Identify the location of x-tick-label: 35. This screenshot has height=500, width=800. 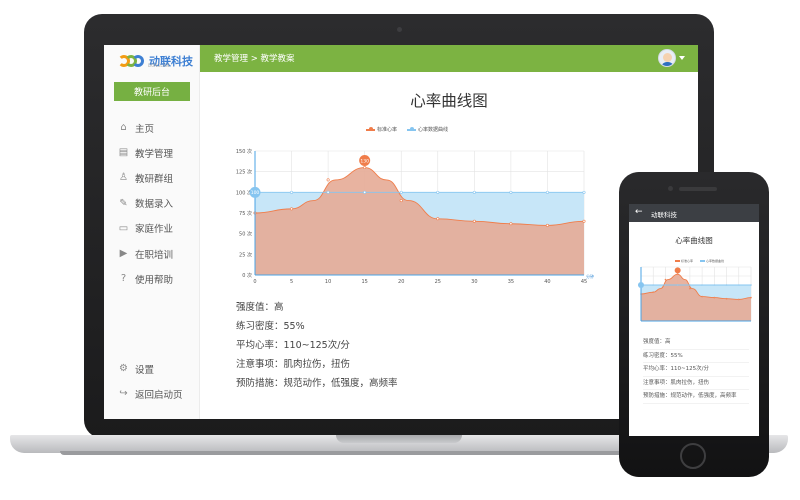
(511, 282).